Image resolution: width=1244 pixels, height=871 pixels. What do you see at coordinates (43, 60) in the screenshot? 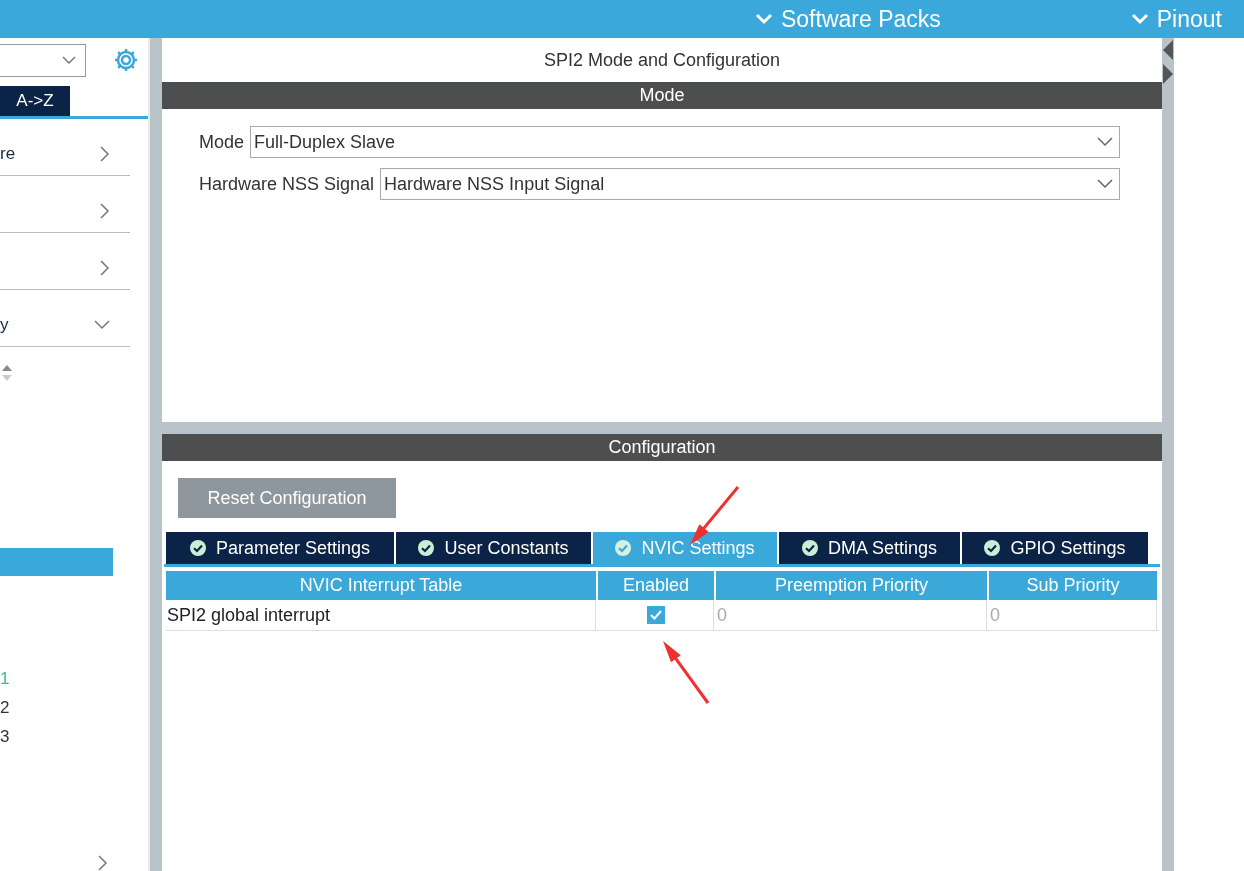
I see `category-dropdown` at bounding box center [43, 60].